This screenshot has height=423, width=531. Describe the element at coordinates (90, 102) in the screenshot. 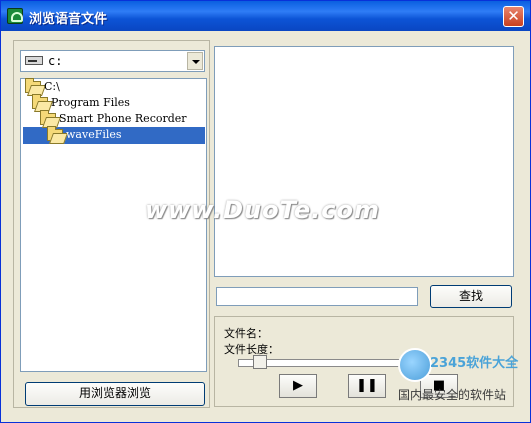

I see `tree-item-label: Program Files` at that location.